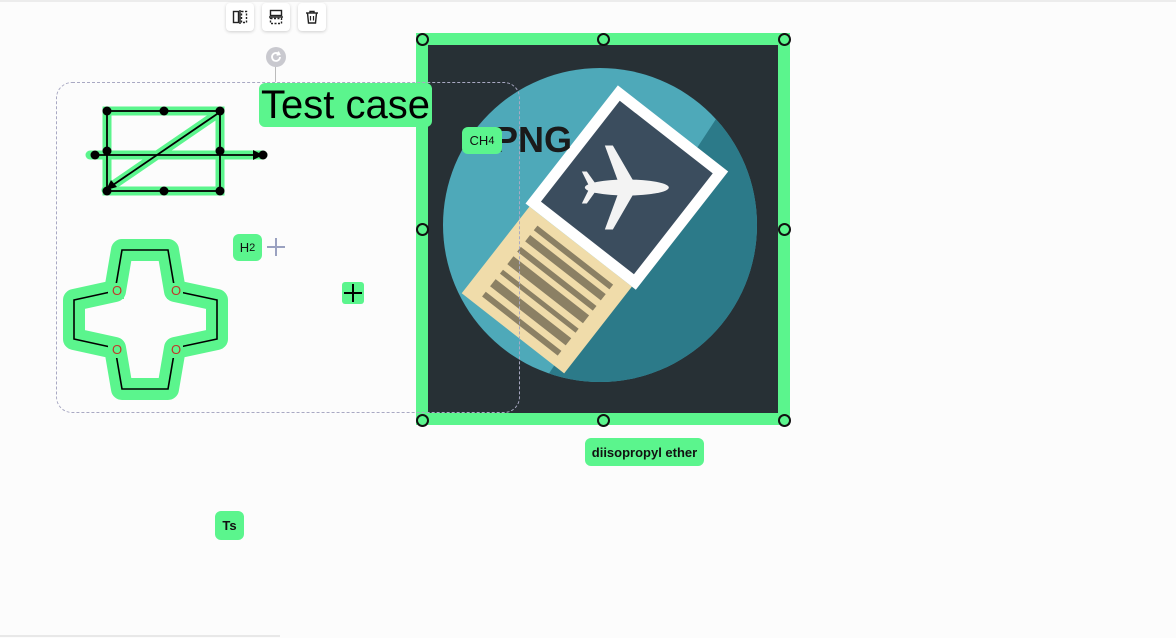 Image resolution: width=1176 pixels, height=638 pixels. I want to click on chem-label-main: CH, so click(479, 140).